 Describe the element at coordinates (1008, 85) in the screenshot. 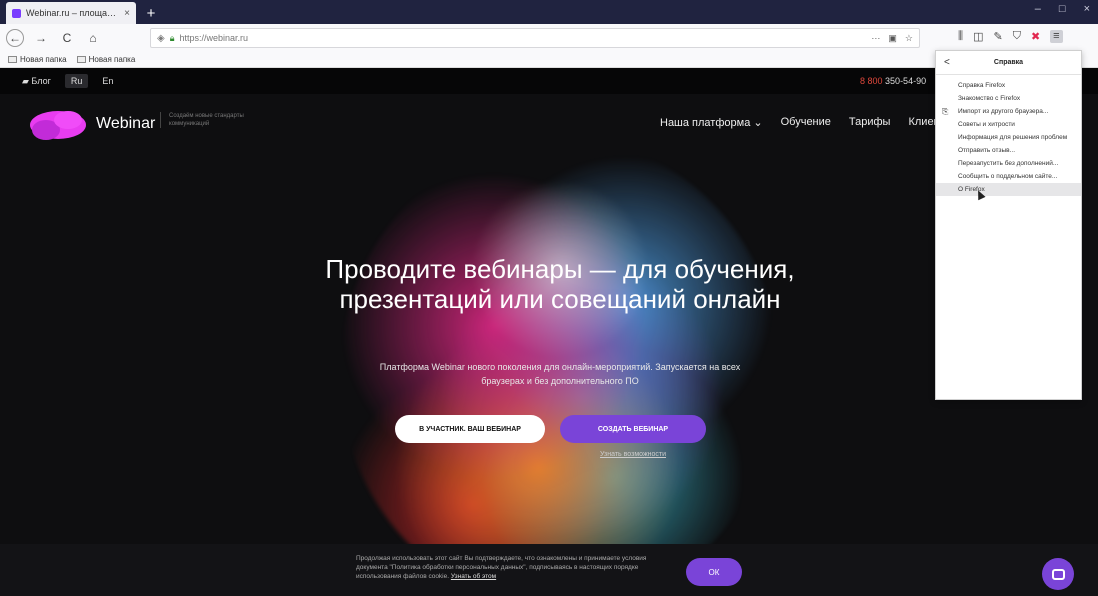

I see `menu-item-firefox-help: Справка Firefox` at that location.